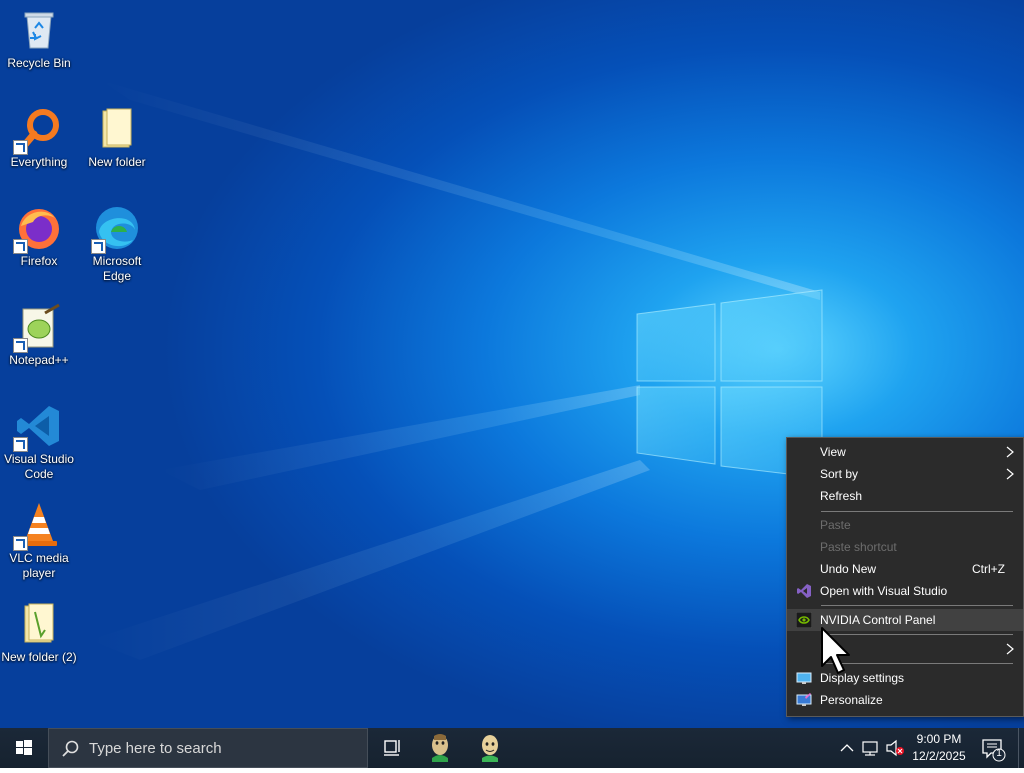 The image size is (1024, 773). Describe the element at coordinates (939, 756) in the screenshot. I see `clock-date: 12/2/2025` at that location.